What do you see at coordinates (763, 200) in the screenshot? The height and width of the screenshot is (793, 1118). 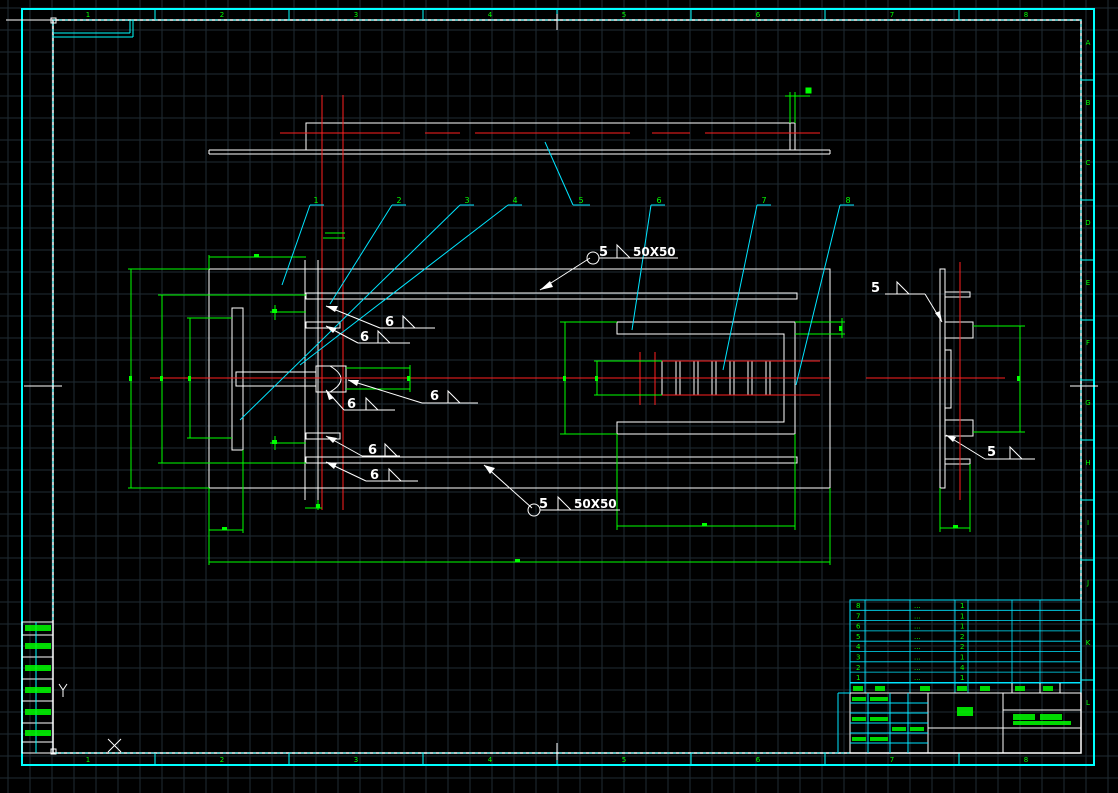 I see `balloon-7: 7` at bounding box center [763, 200].